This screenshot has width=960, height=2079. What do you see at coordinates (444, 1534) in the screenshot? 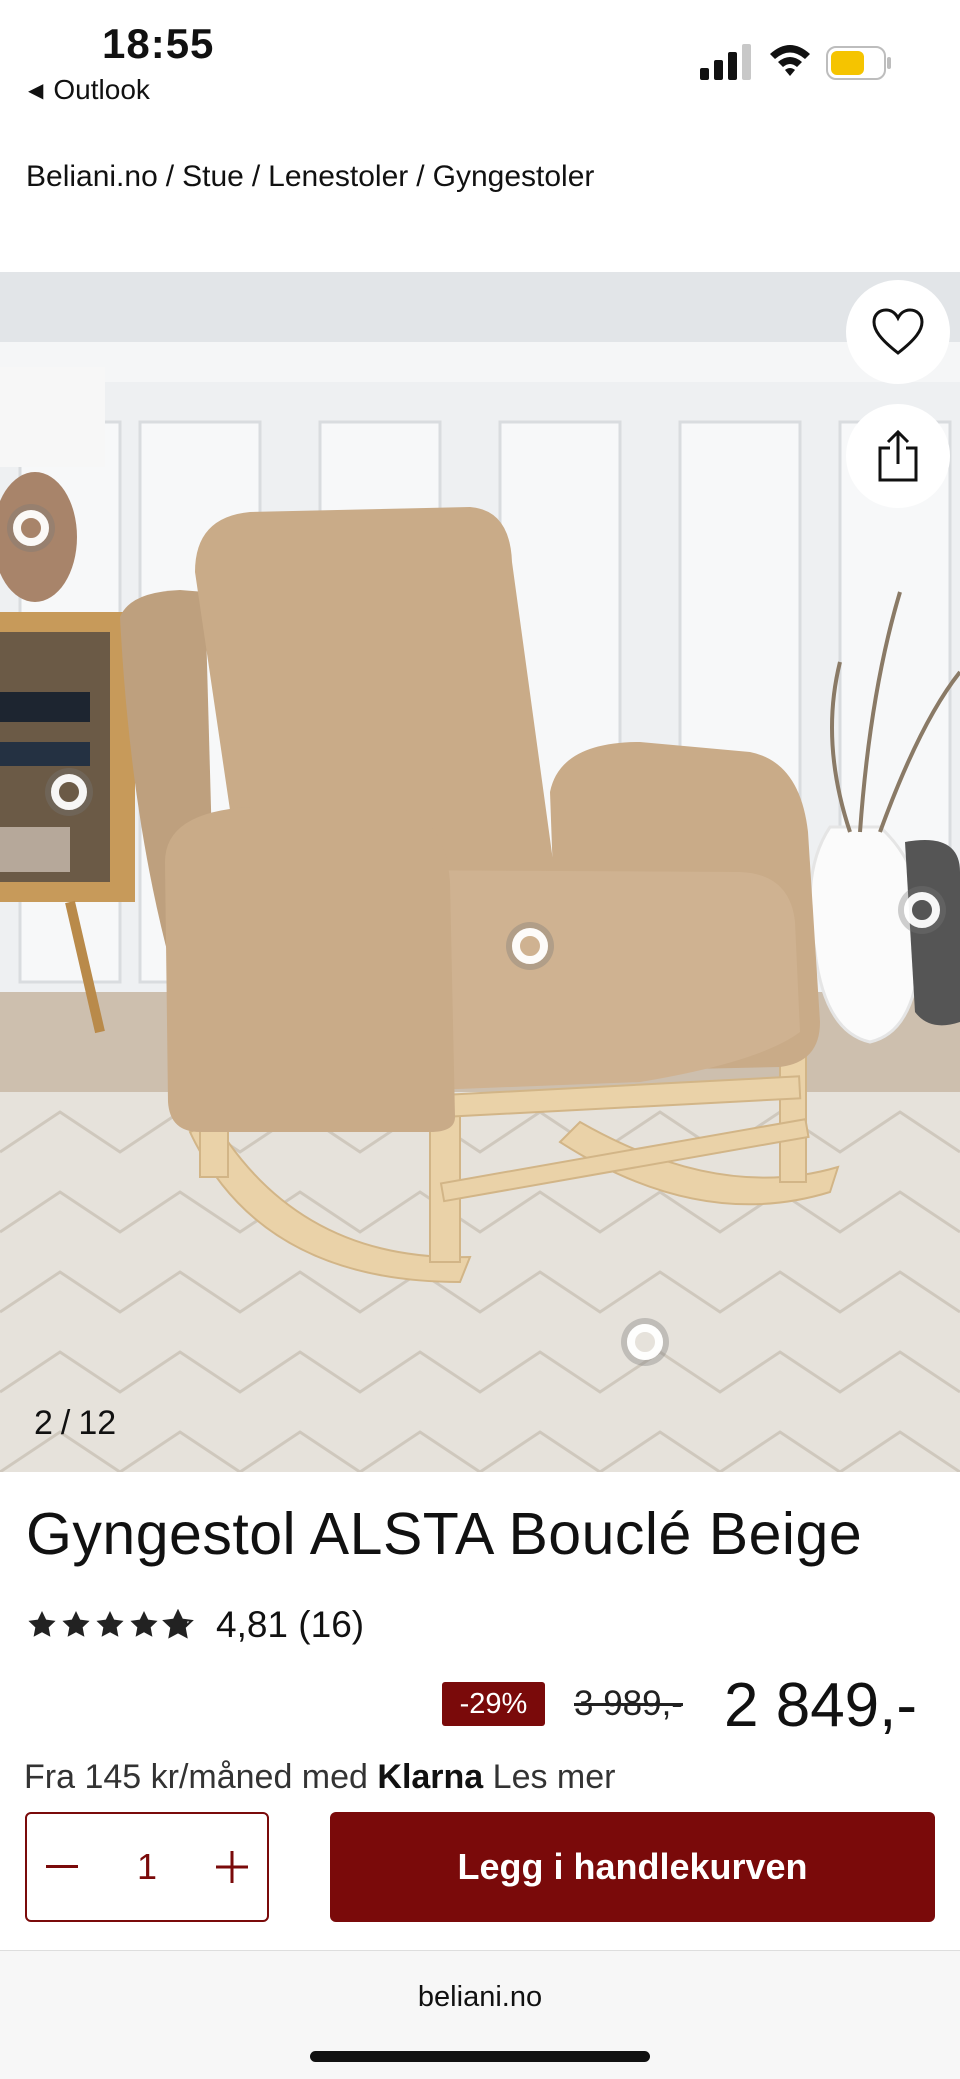
I see `product-title: Gyngestol ALSTA Bouclé Beige` at bounding box center [444, 1534].